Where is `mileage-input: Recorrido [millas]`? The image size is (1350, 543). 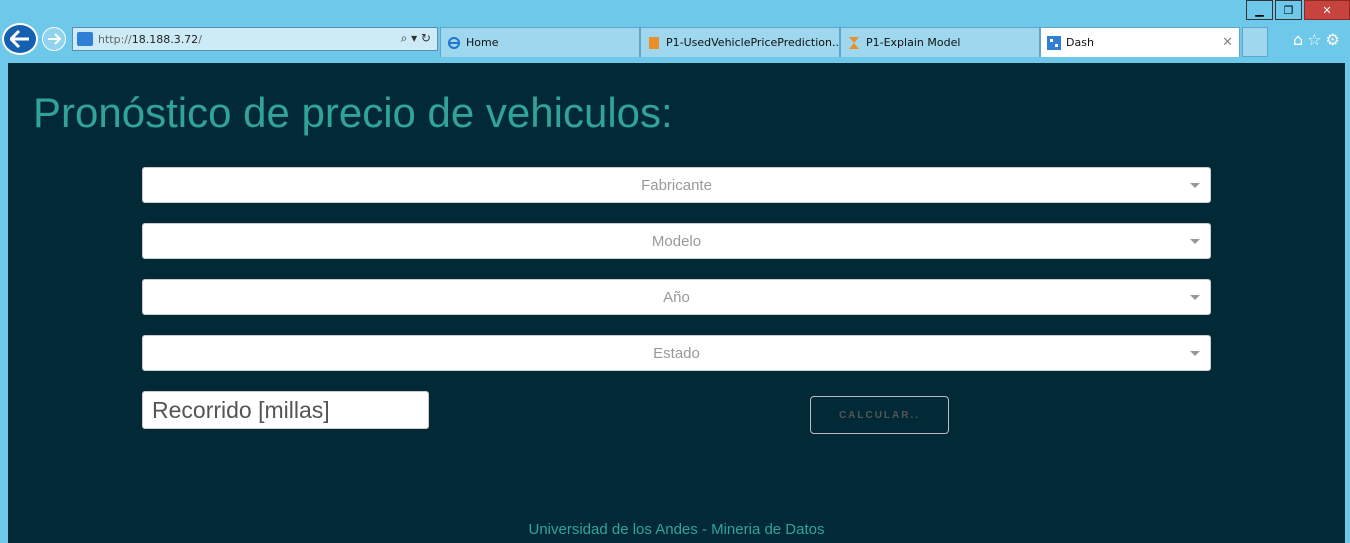 mileage-input: Recorrido [millas] is located at coordinates (285, 410).